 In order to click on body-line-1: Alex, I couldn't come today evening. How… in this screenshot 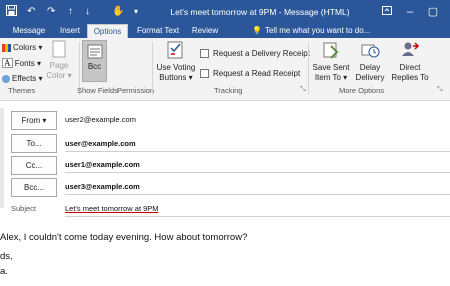, I will do `click(124, 237)`.